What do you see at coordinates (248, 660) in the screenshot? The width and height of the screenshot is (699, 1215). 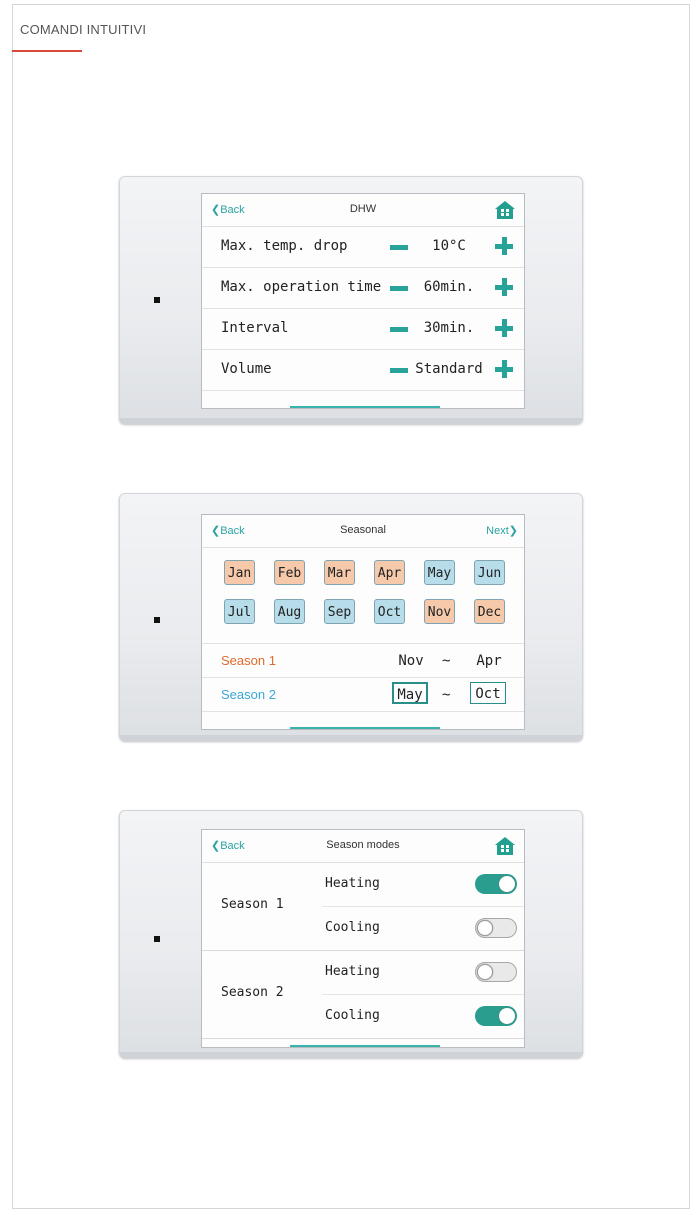 I see `season-1-label: Season 1` at bounding box center [248, 660].